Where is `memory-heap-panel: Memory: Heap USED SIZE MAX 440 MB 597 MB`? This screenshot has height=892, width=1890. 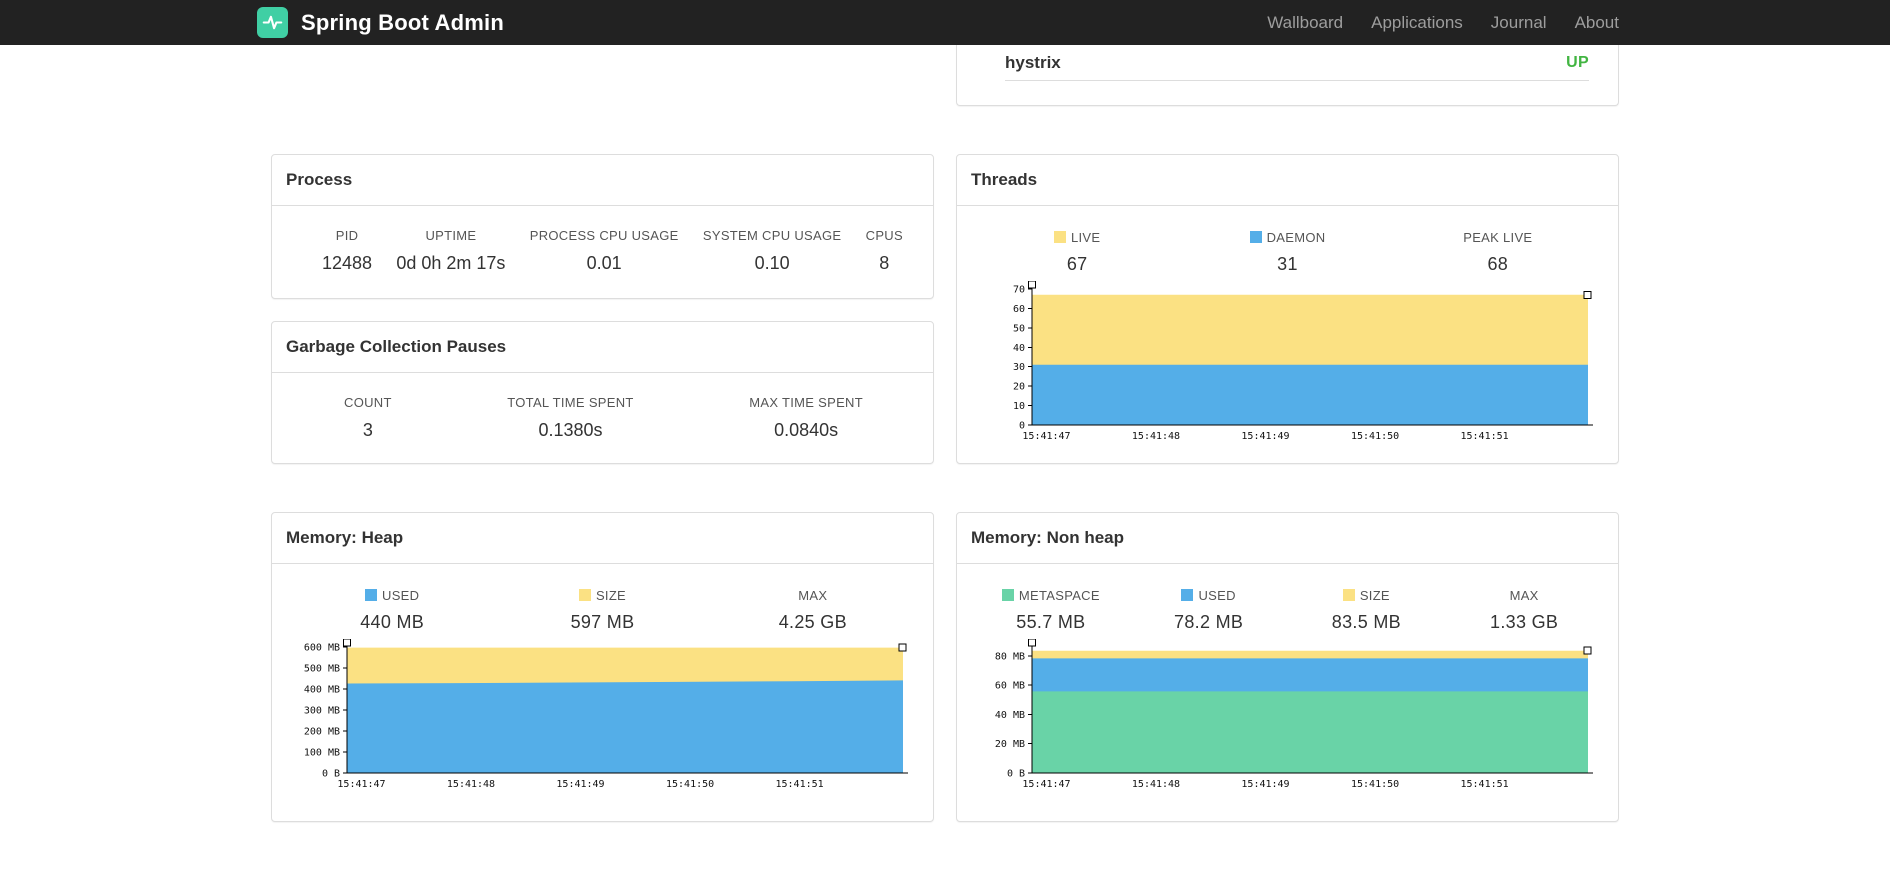
memory-heap-panel: Memory: Heap USED SIZE MAX 440 MB 597 MB is located at coordinates (602, 667).